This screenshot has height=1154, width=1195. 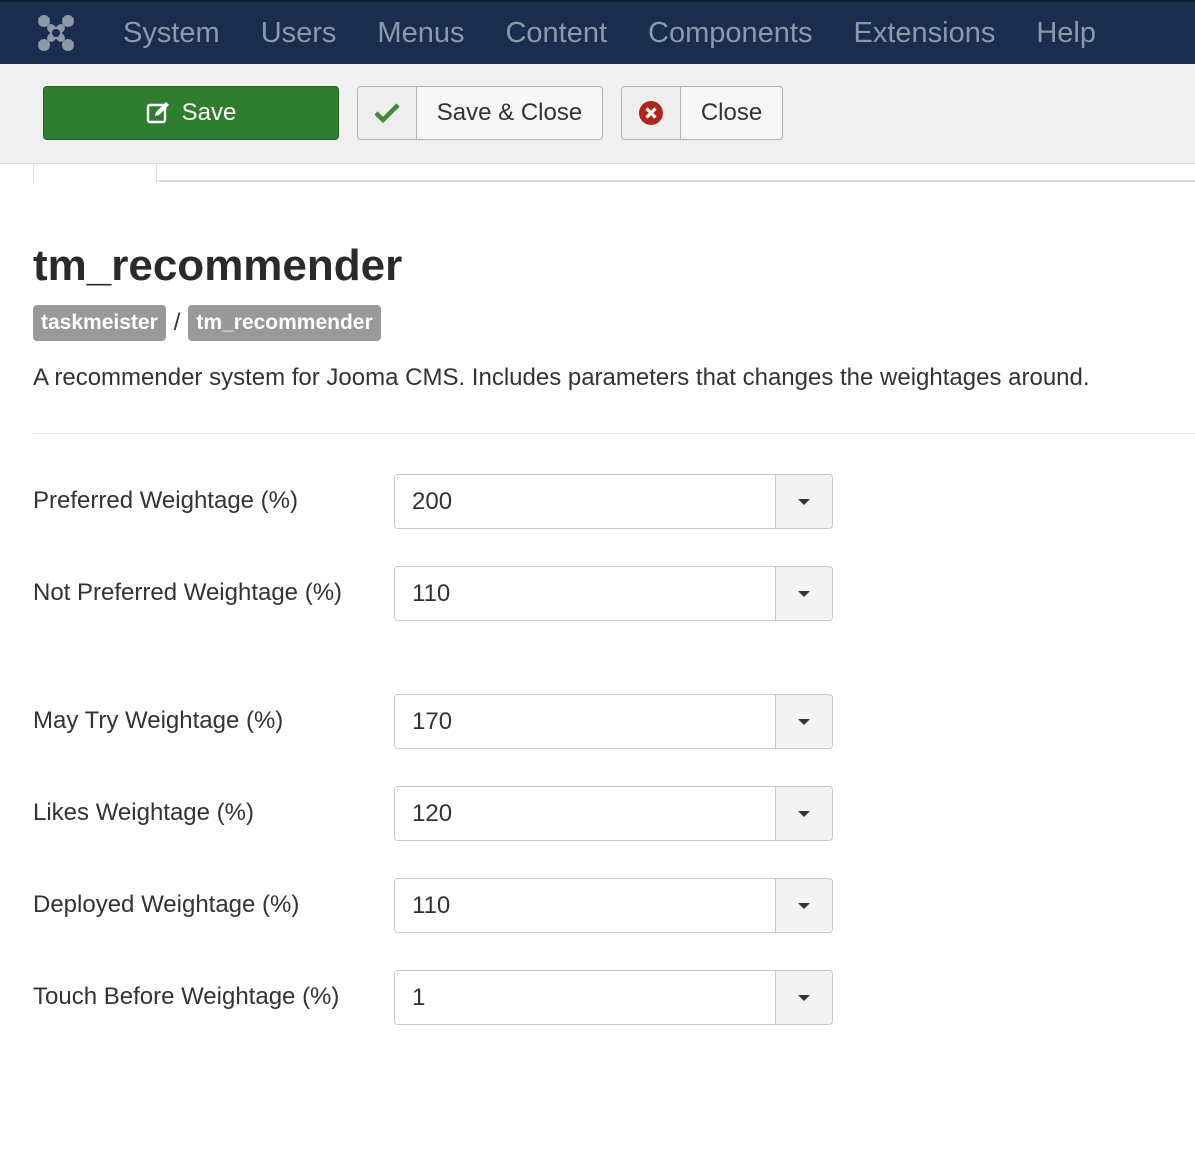 I want to click on likes-weightage-select: 120, so click(x=613, y=813).